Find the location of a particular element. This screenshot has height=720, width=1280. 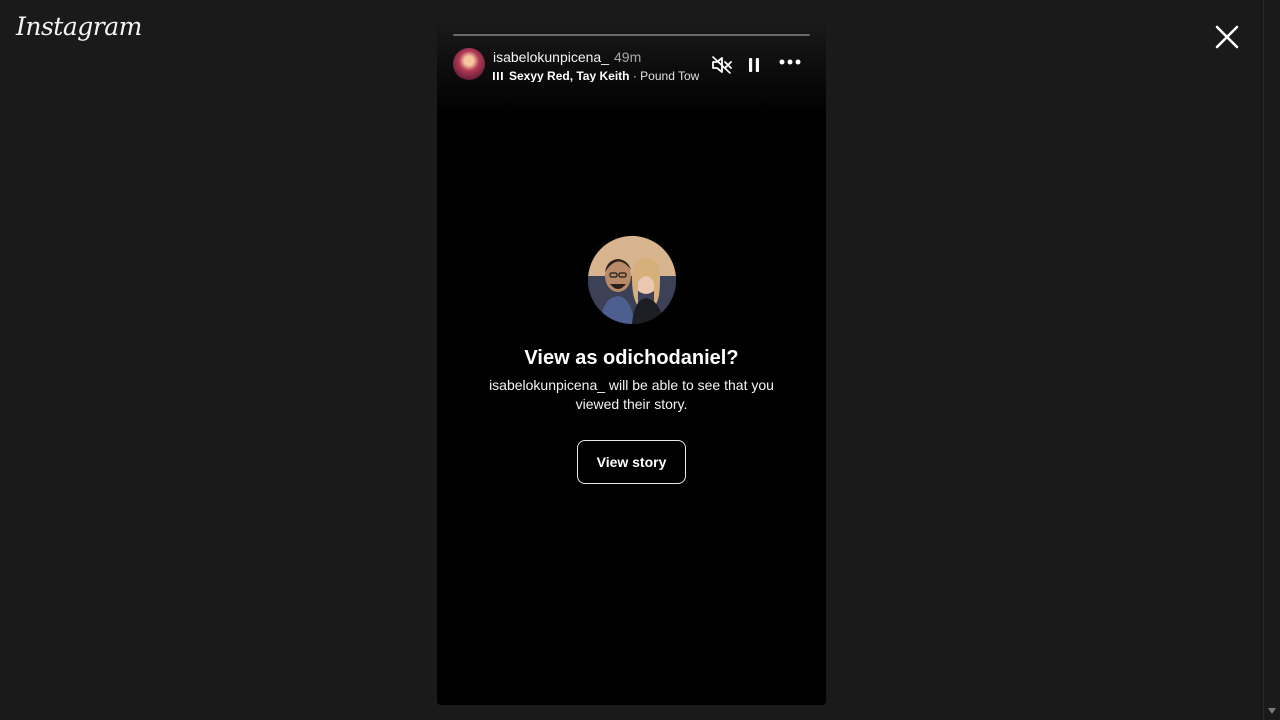

scrollbar is located at coordinates (1271, 360).